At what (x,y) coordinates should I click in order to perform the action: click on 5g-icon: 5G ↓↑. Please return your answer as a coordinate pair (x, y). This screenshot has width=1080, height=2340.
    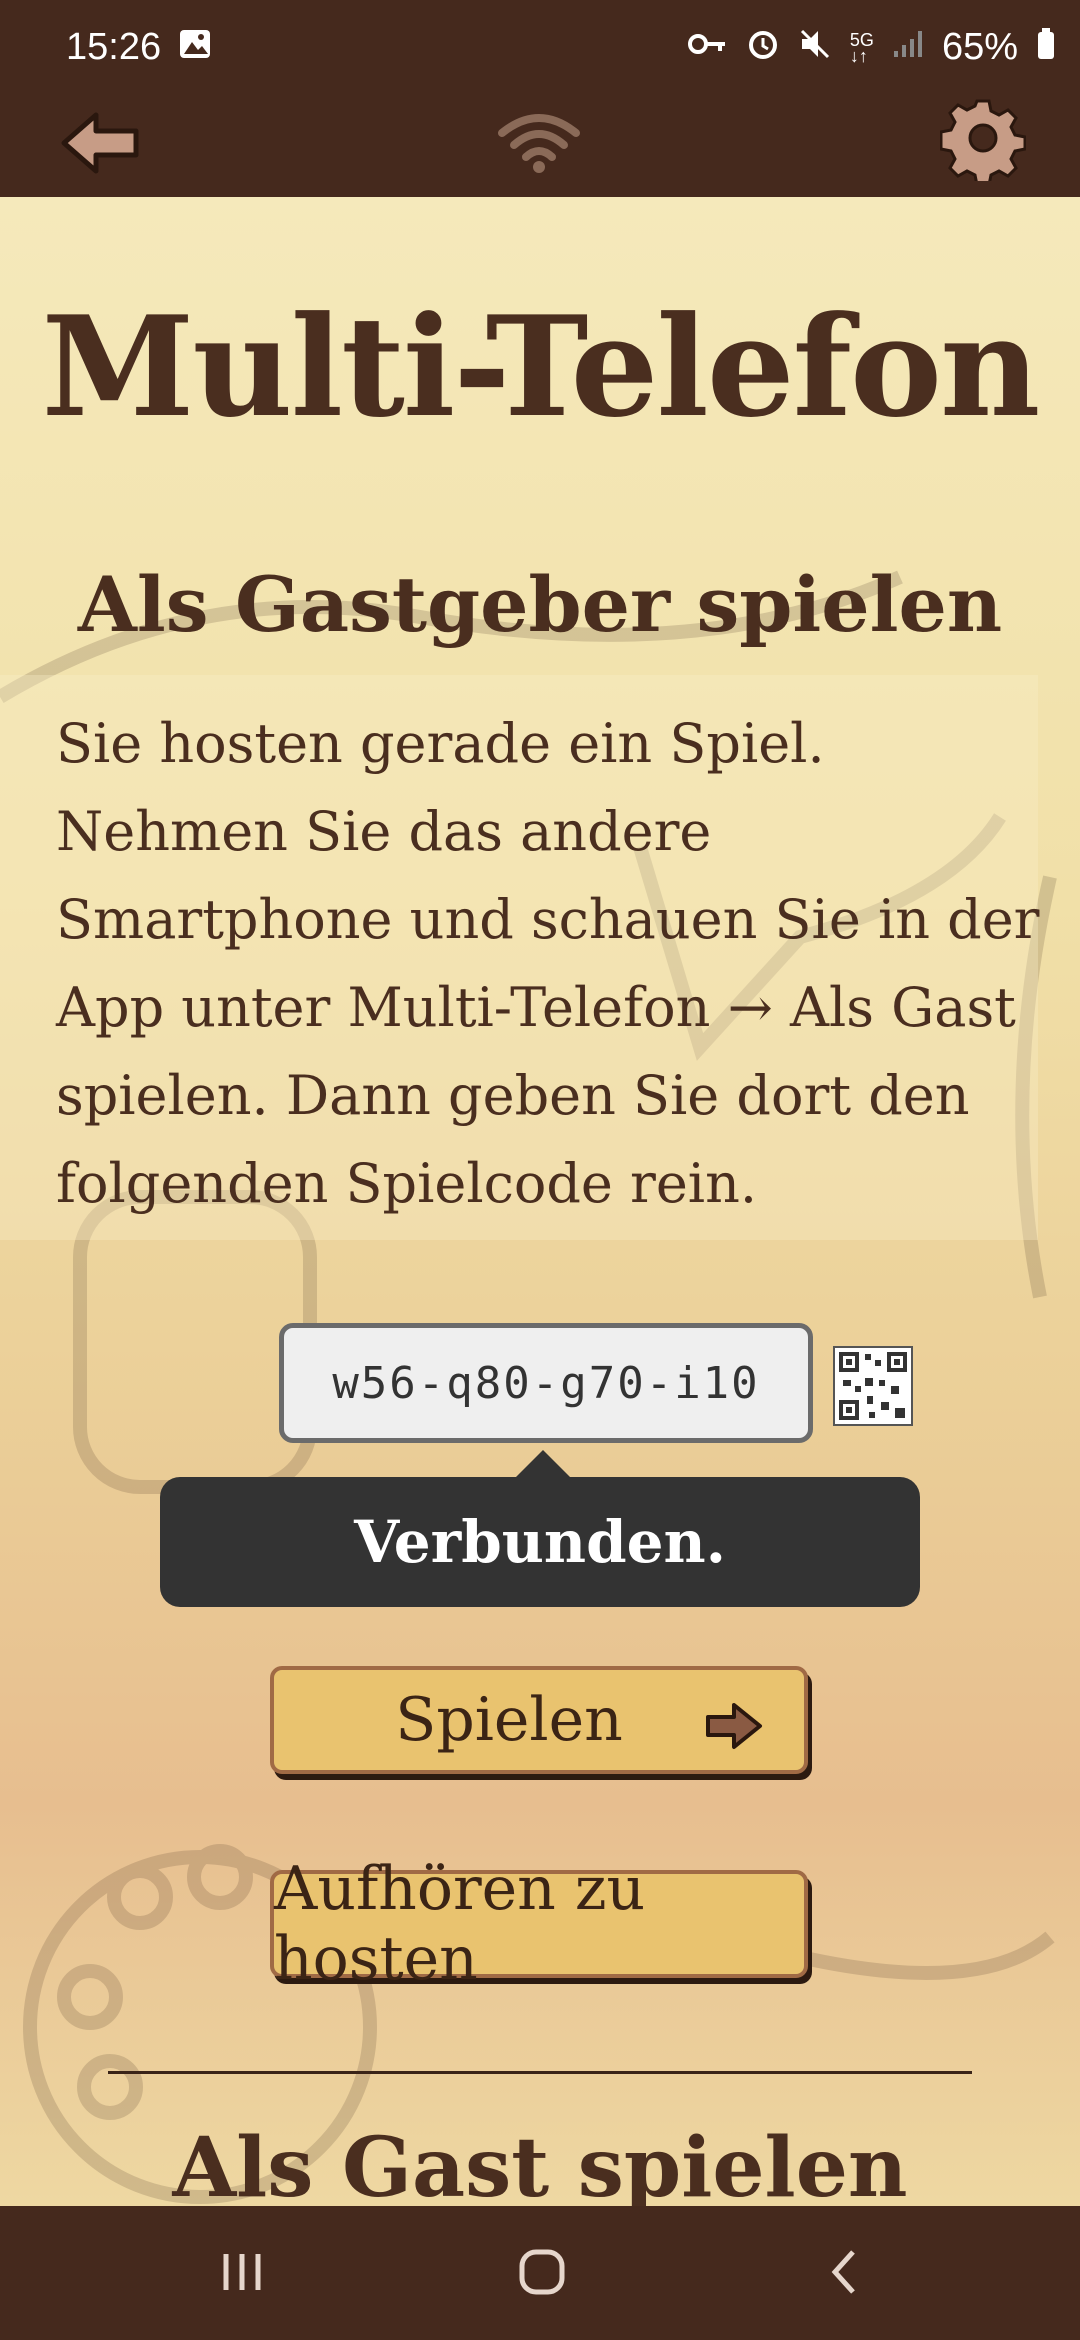
    Looking at the image, I should click on (861, 47).